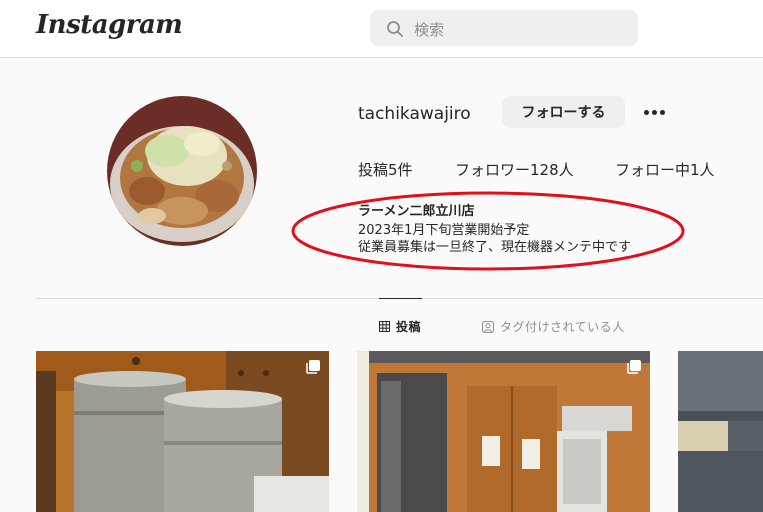 The width and height of the screenshot is (763, 512). What do you see at coordinates (409, 327) in the screenshot?
I see `tab-posts-label: 投稿` at bounding box center [409, 327].